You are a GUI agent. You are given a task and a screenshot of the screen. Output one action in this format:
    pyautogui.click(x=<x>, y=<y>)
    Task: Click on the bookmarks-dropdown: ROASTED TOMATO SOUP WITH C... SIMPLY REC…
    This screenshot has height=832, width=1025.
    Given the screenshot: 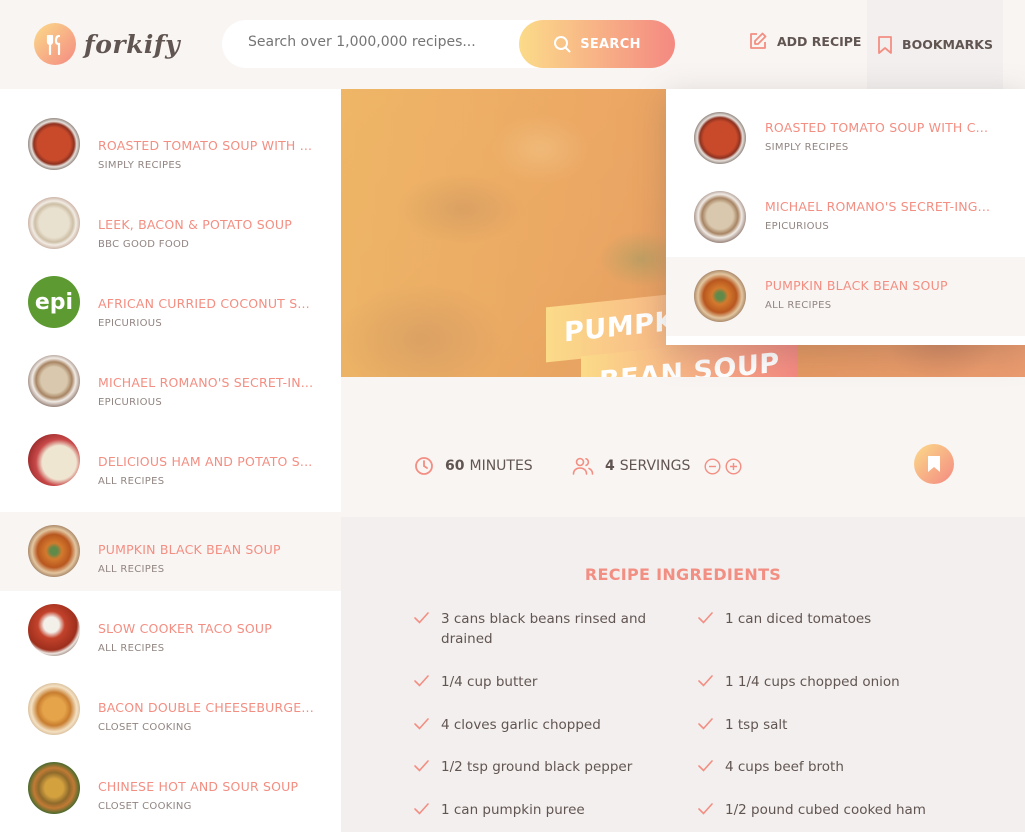 What is the action you would take?
    pyautogui.click(x=845, y=217)
    